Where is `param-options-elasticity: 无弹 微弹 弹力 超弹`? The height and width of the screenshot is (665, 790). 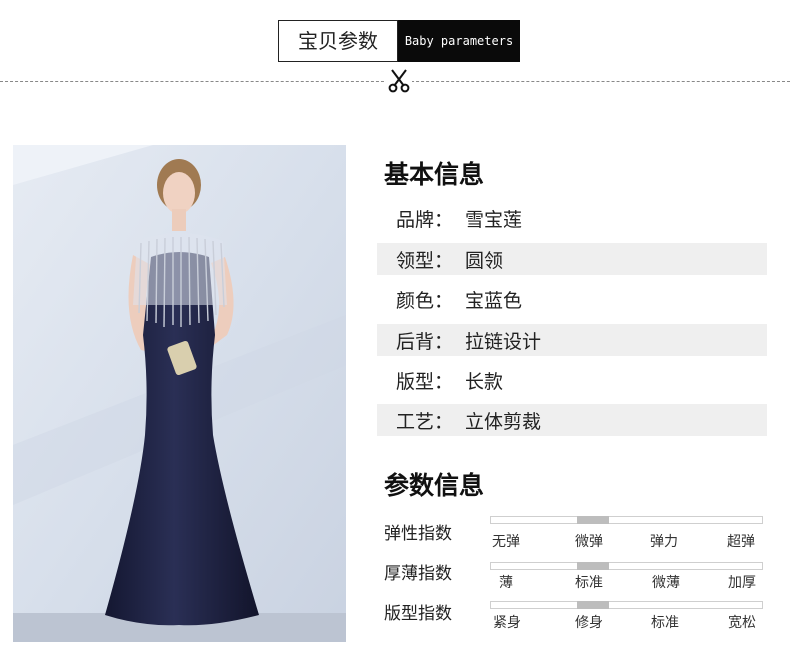 param-options-elasticity: 无弹 微弹 弹力 超弹 is located at coordinates (626, 540).